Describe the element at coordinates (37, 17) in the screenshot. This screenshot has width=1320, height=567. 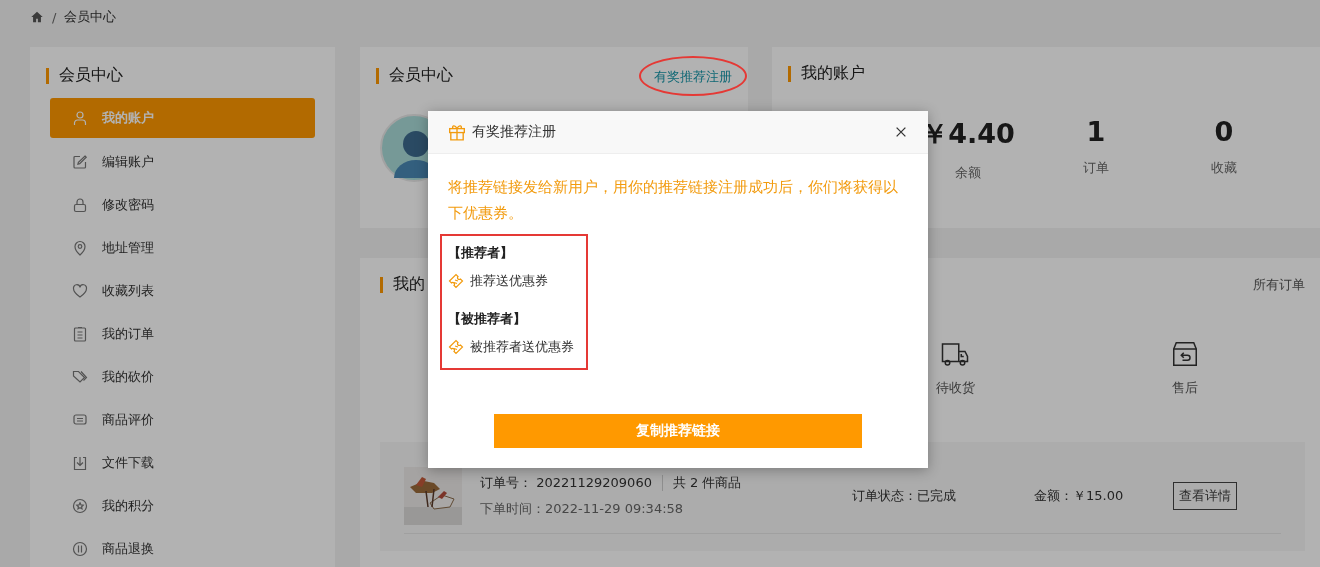
I see `home-icon` at that location.